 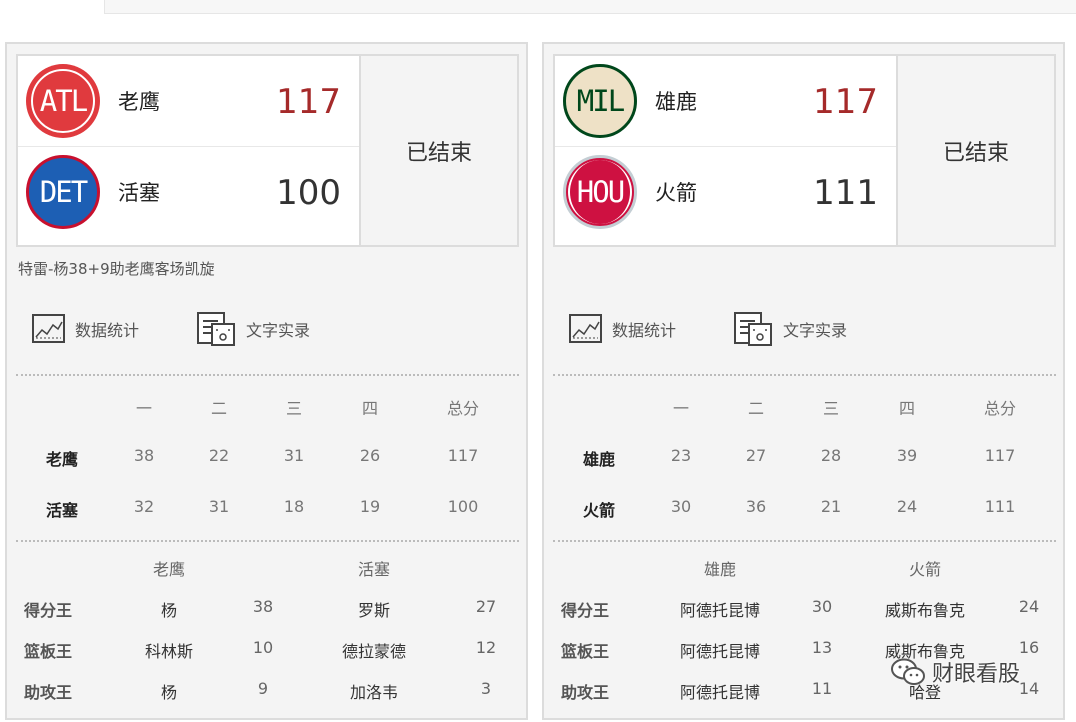 I want to click on scoreboard: ATL 老鹰 117 DET 活塞 100 已结束, so click(x=267, y=150).